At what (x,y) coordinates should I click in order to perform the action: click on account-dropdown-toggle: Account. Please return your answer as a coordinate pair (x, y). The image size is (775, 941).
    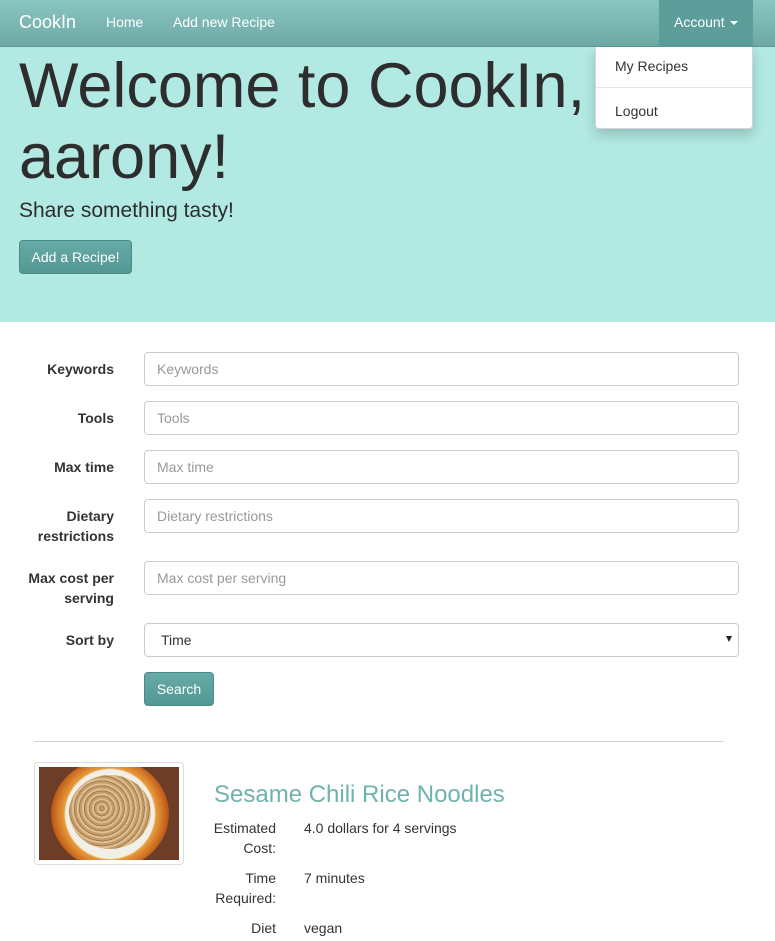
    Looking at the image, I should click on (706, 23).